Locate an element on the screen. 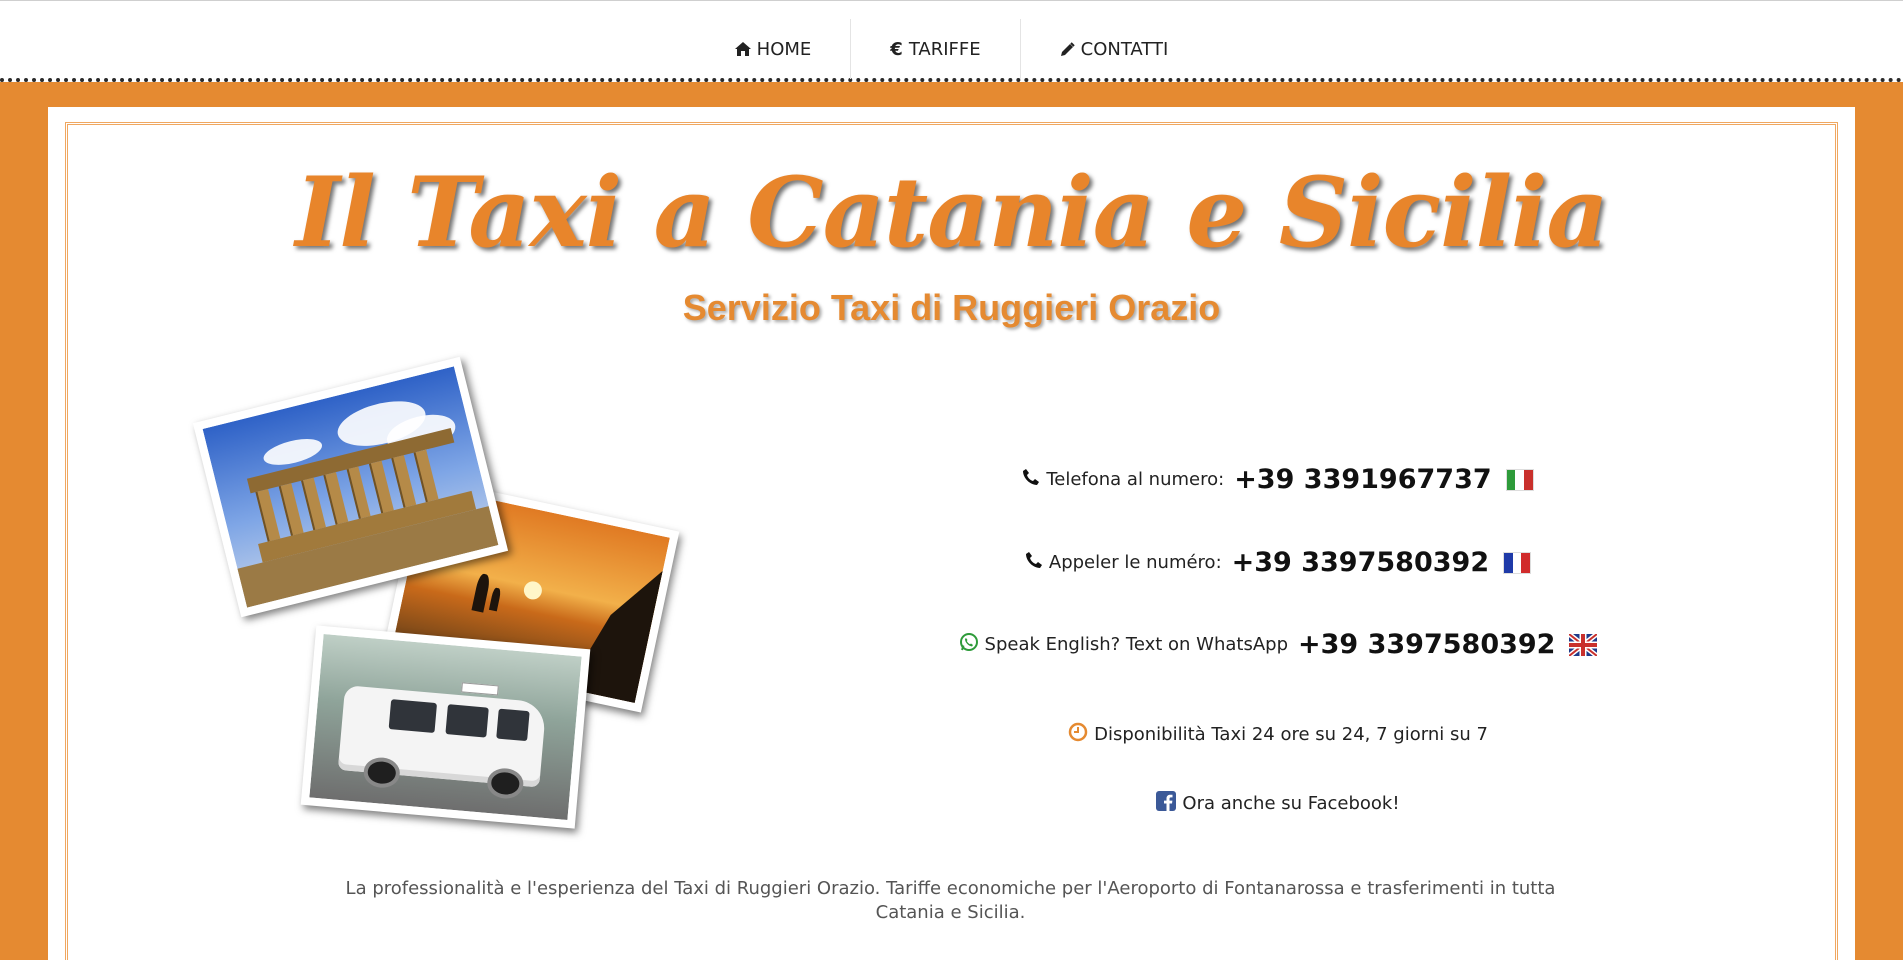  facebook-link: Ora anche su Facebook! is located at coordinates (1278, 803).